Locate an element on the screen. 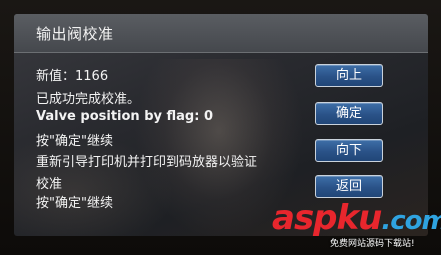 The image size is (441, 255). press-ok-instruction-2: 按"确定"继续 is located at coordinates (74, 203).